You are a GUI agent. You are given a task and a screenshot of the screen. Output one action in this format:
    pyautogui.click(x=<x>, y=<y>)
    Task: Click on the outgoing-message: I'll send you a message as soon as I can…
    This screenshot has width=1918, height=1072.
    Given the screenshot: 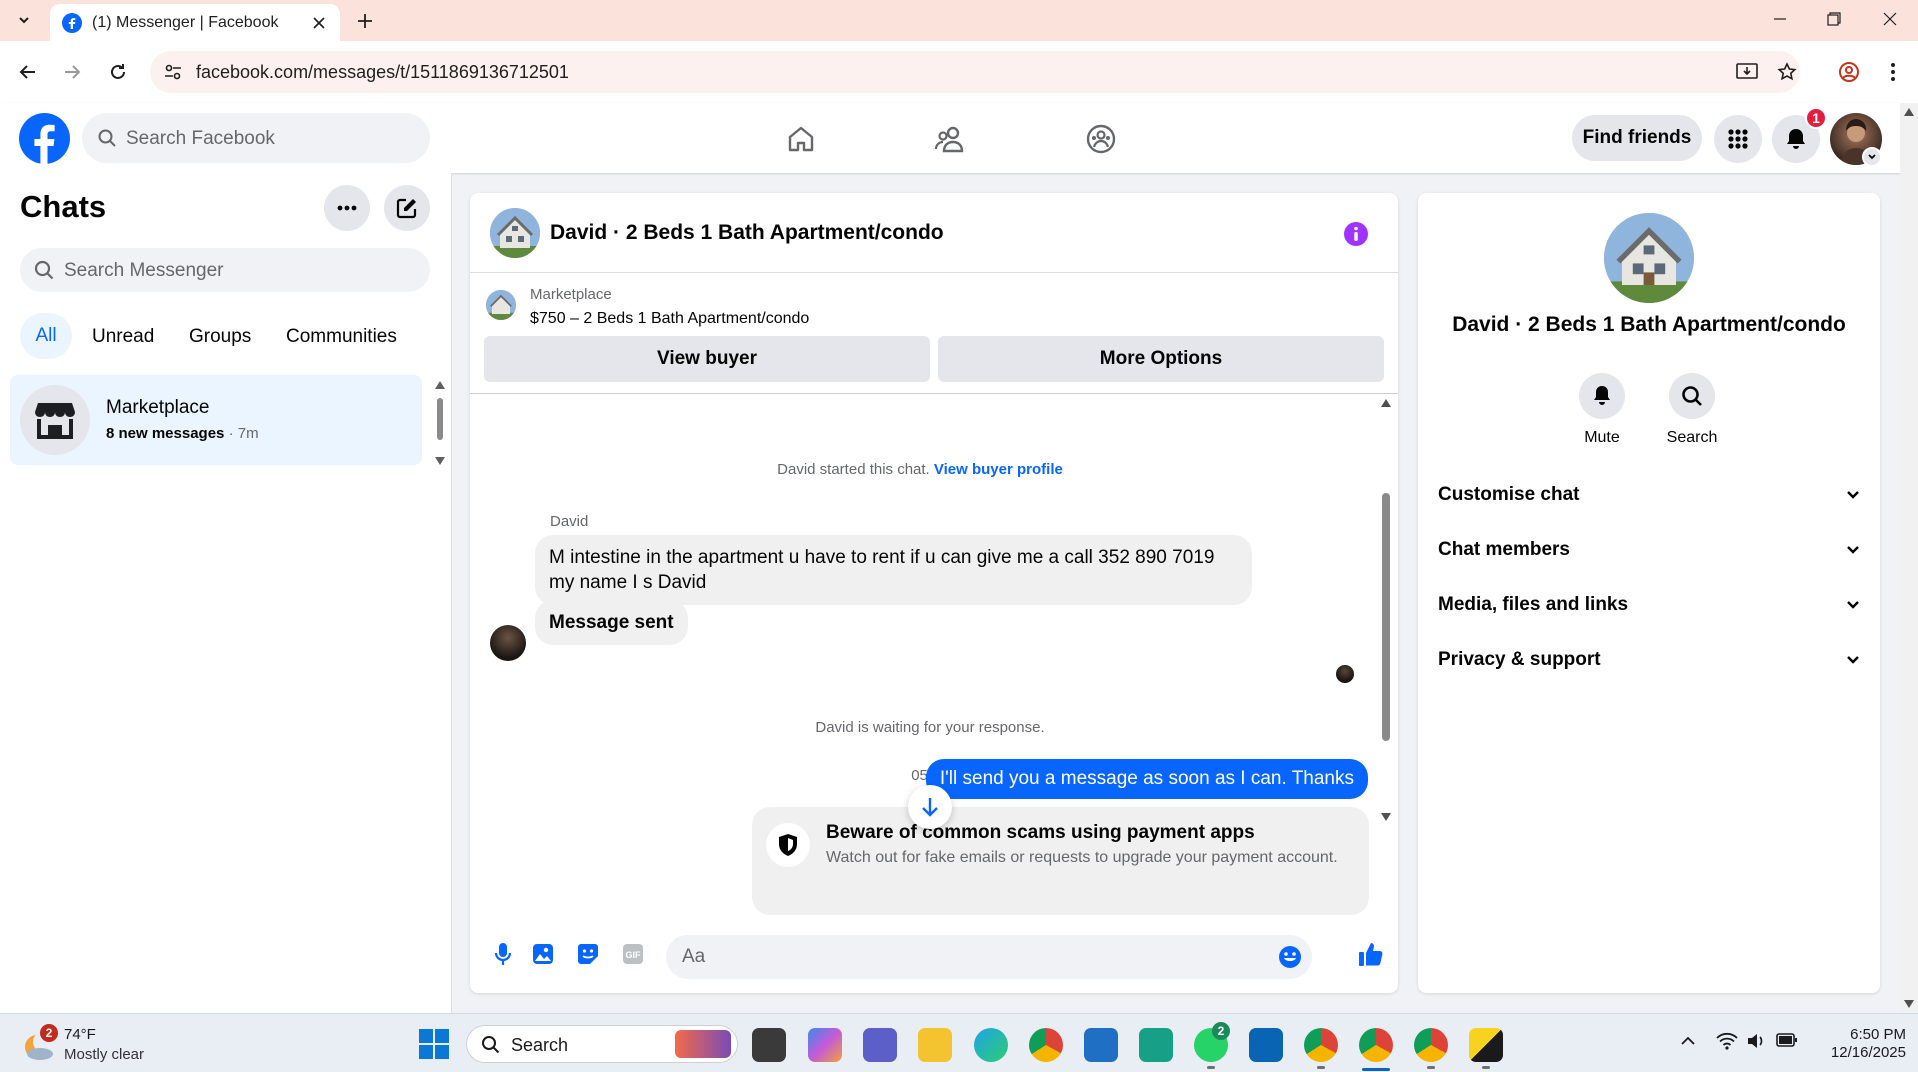 What is the action you would take?
    pyautogui.click(x=1146, y=779)
    